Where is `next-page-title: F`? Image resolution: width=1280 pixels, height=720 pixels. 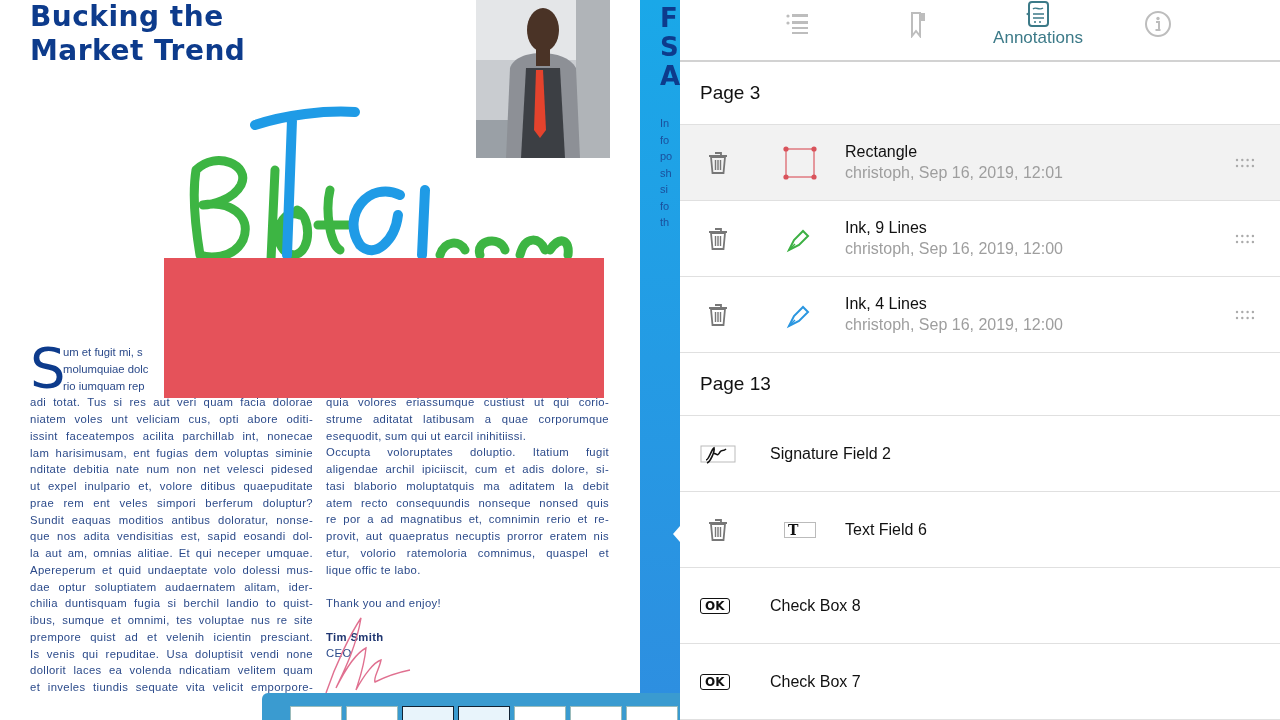 next-page-title: F is located at coordinates (669, 18).